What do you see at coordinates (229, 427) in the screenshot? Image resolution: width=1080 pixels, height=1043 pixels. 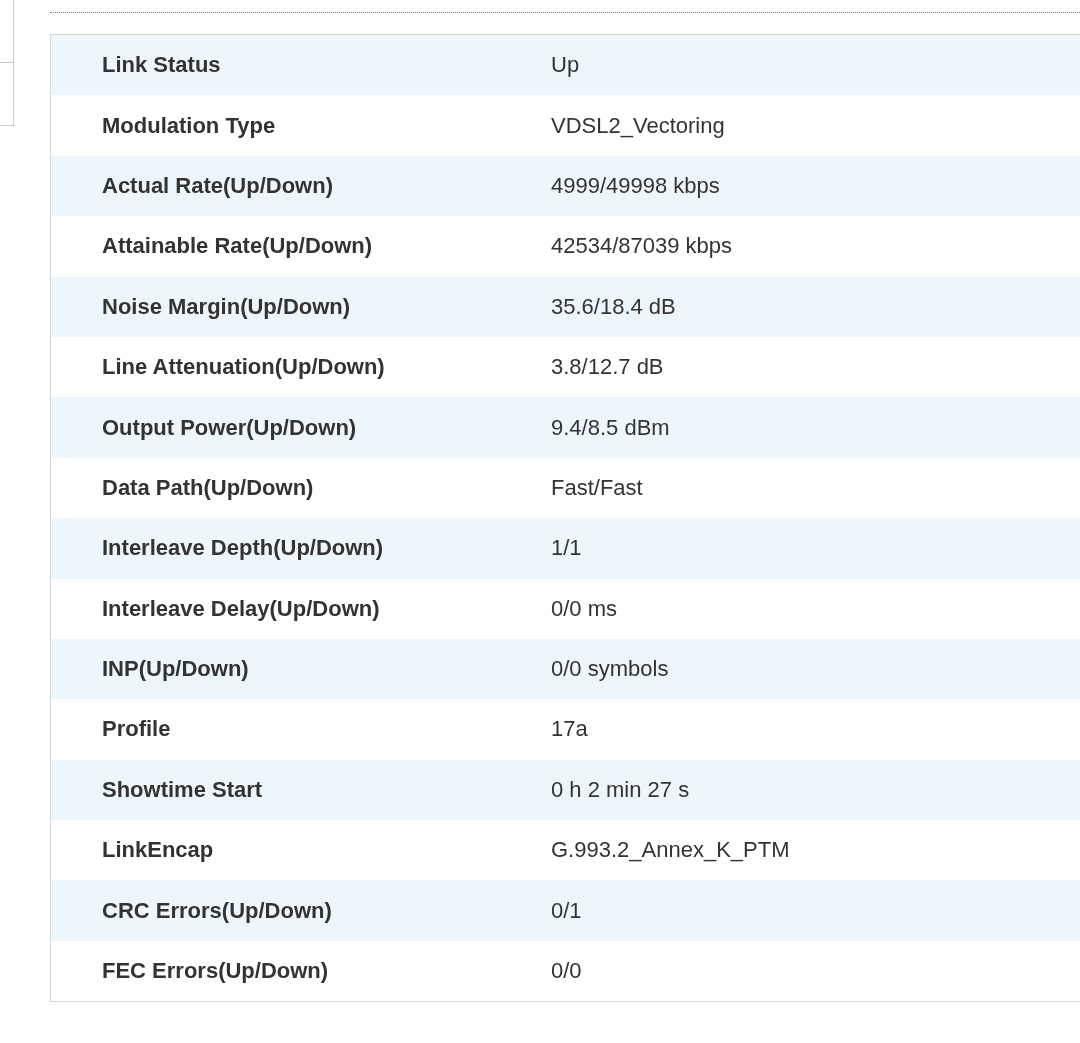 I see `row-label: Output Power(Up/Down)` at bounding box center [229, 427].